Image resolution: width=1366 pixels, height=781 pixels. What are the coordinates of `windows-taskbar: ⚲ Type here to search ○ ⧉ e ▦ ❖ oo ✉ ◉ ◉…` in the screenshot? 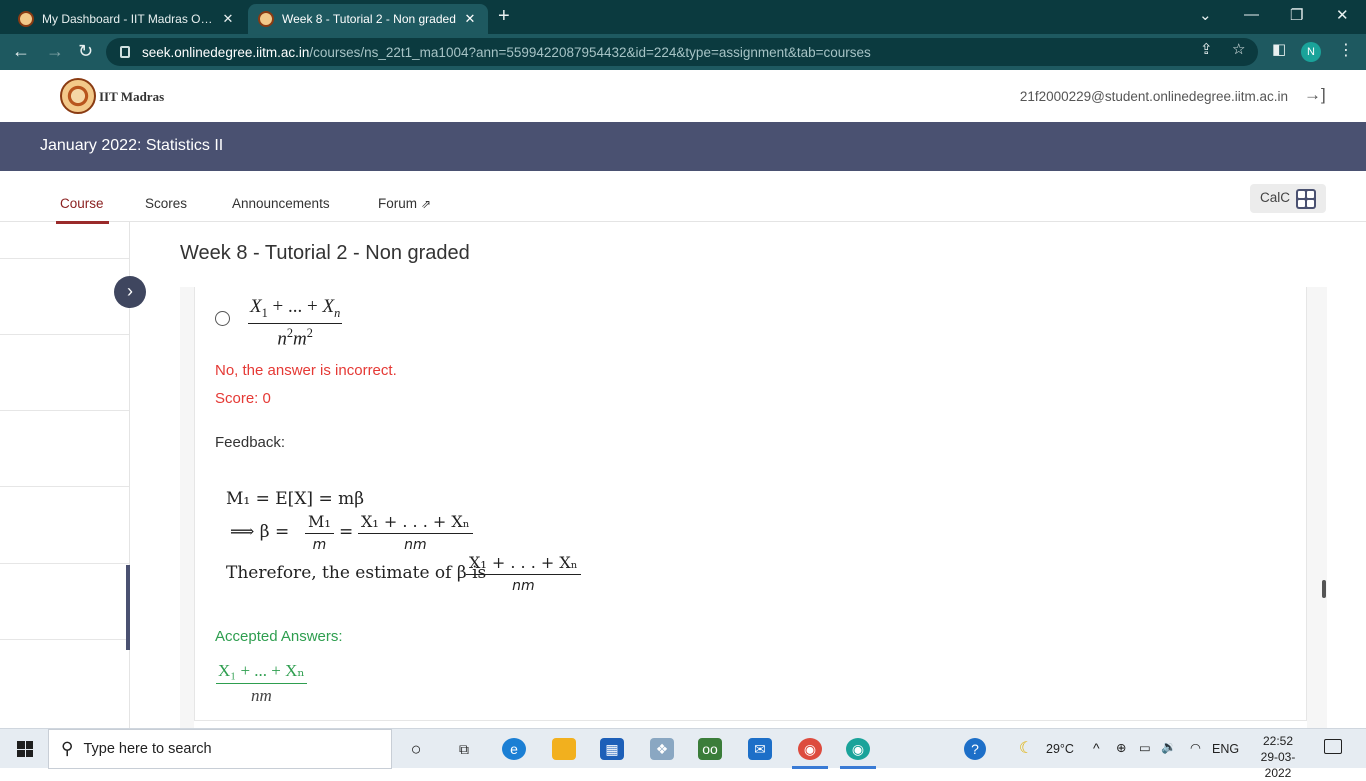 It's located at (683, 754).